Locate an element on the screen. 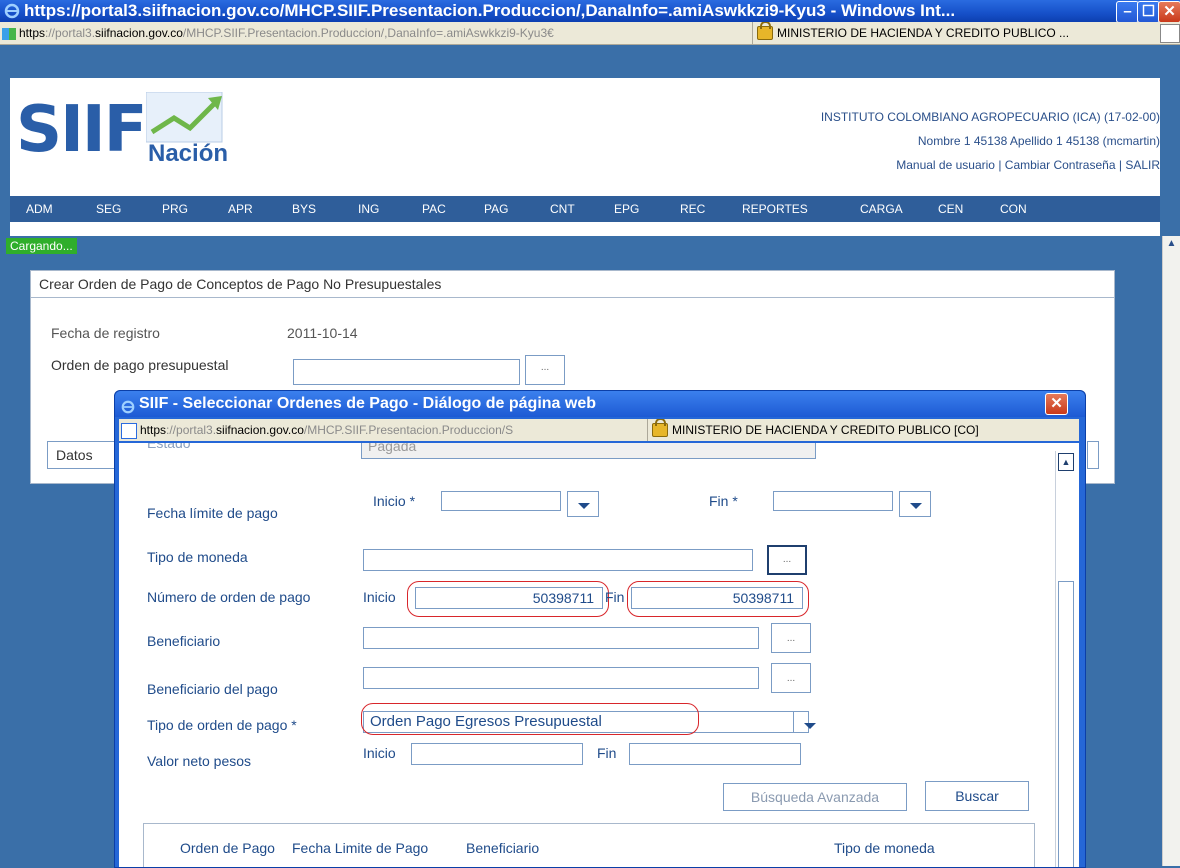  address-rest: ://portal3. is located at coordinates (70, 33).